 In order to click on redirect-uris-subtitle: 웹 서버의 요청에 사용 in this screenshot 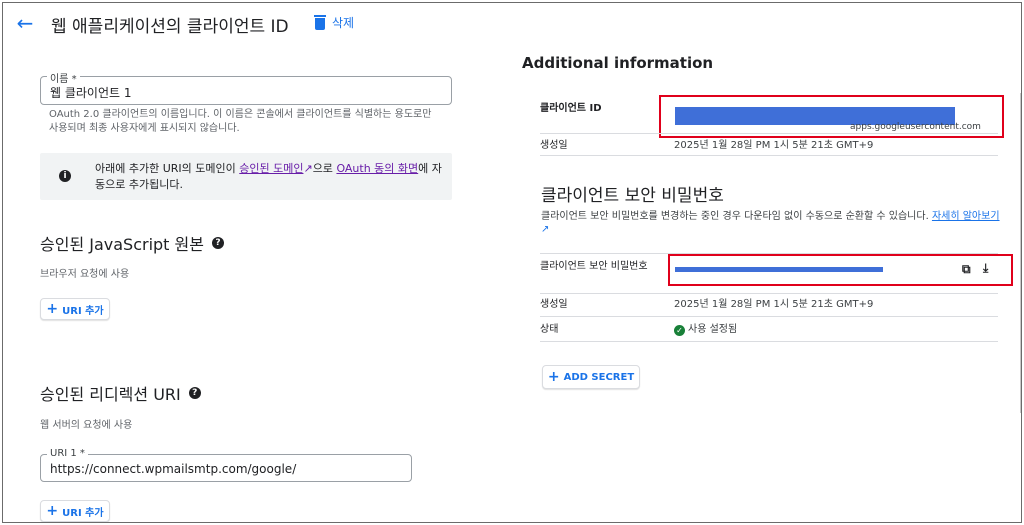, I will do `click(86, 425)`.